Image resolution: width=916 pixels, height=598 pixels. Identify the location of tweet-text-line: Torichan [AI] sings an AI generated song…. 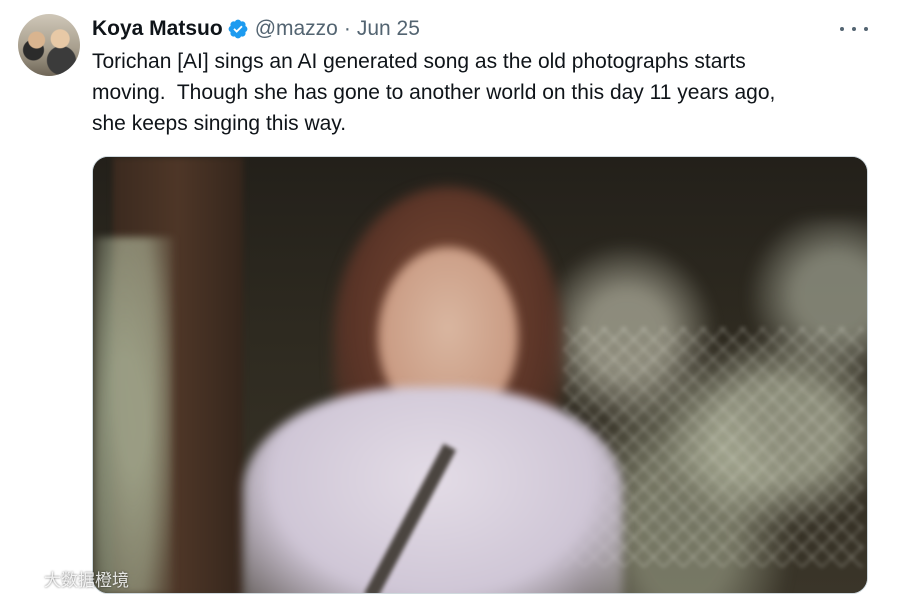
(419, 61).